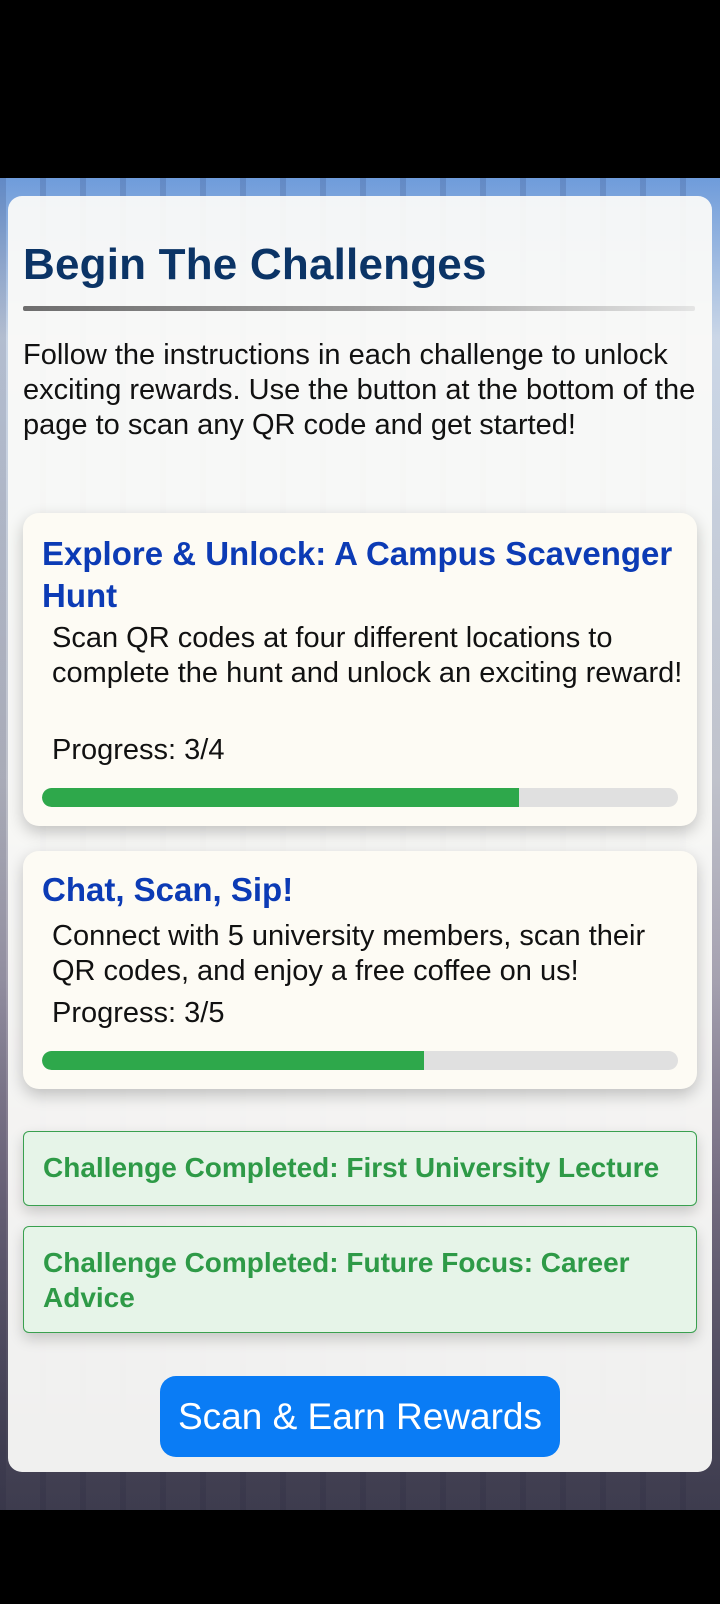 Image resolution: width=720 pixels, height=1604 pixels. Describe the element at coordinates (168, 889) in the screenshot. I see `challenge-title: Chat, Scan, Sip!` at that location.